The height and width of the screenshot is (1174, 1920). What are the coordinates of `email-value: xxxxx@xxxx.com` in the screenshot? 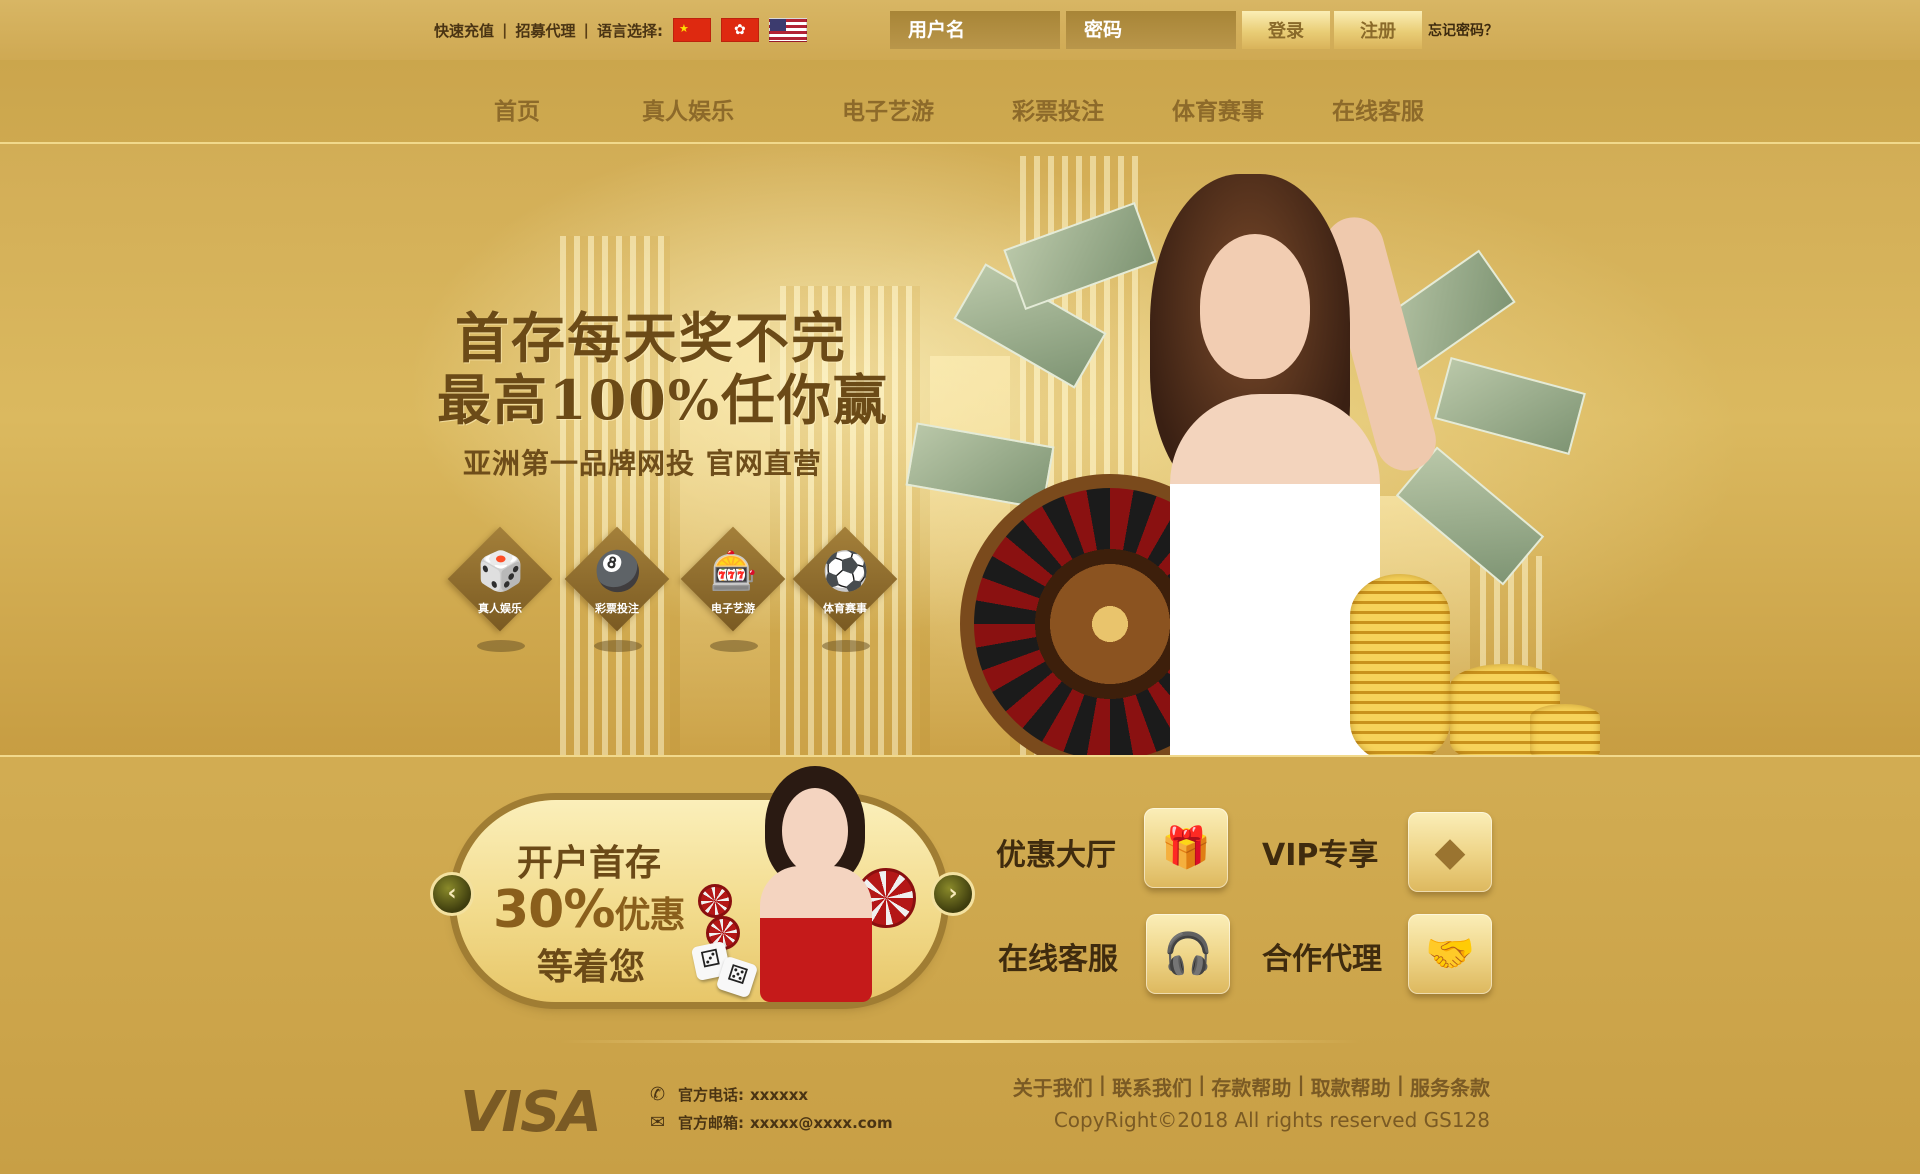 It's located at (821, 1123).